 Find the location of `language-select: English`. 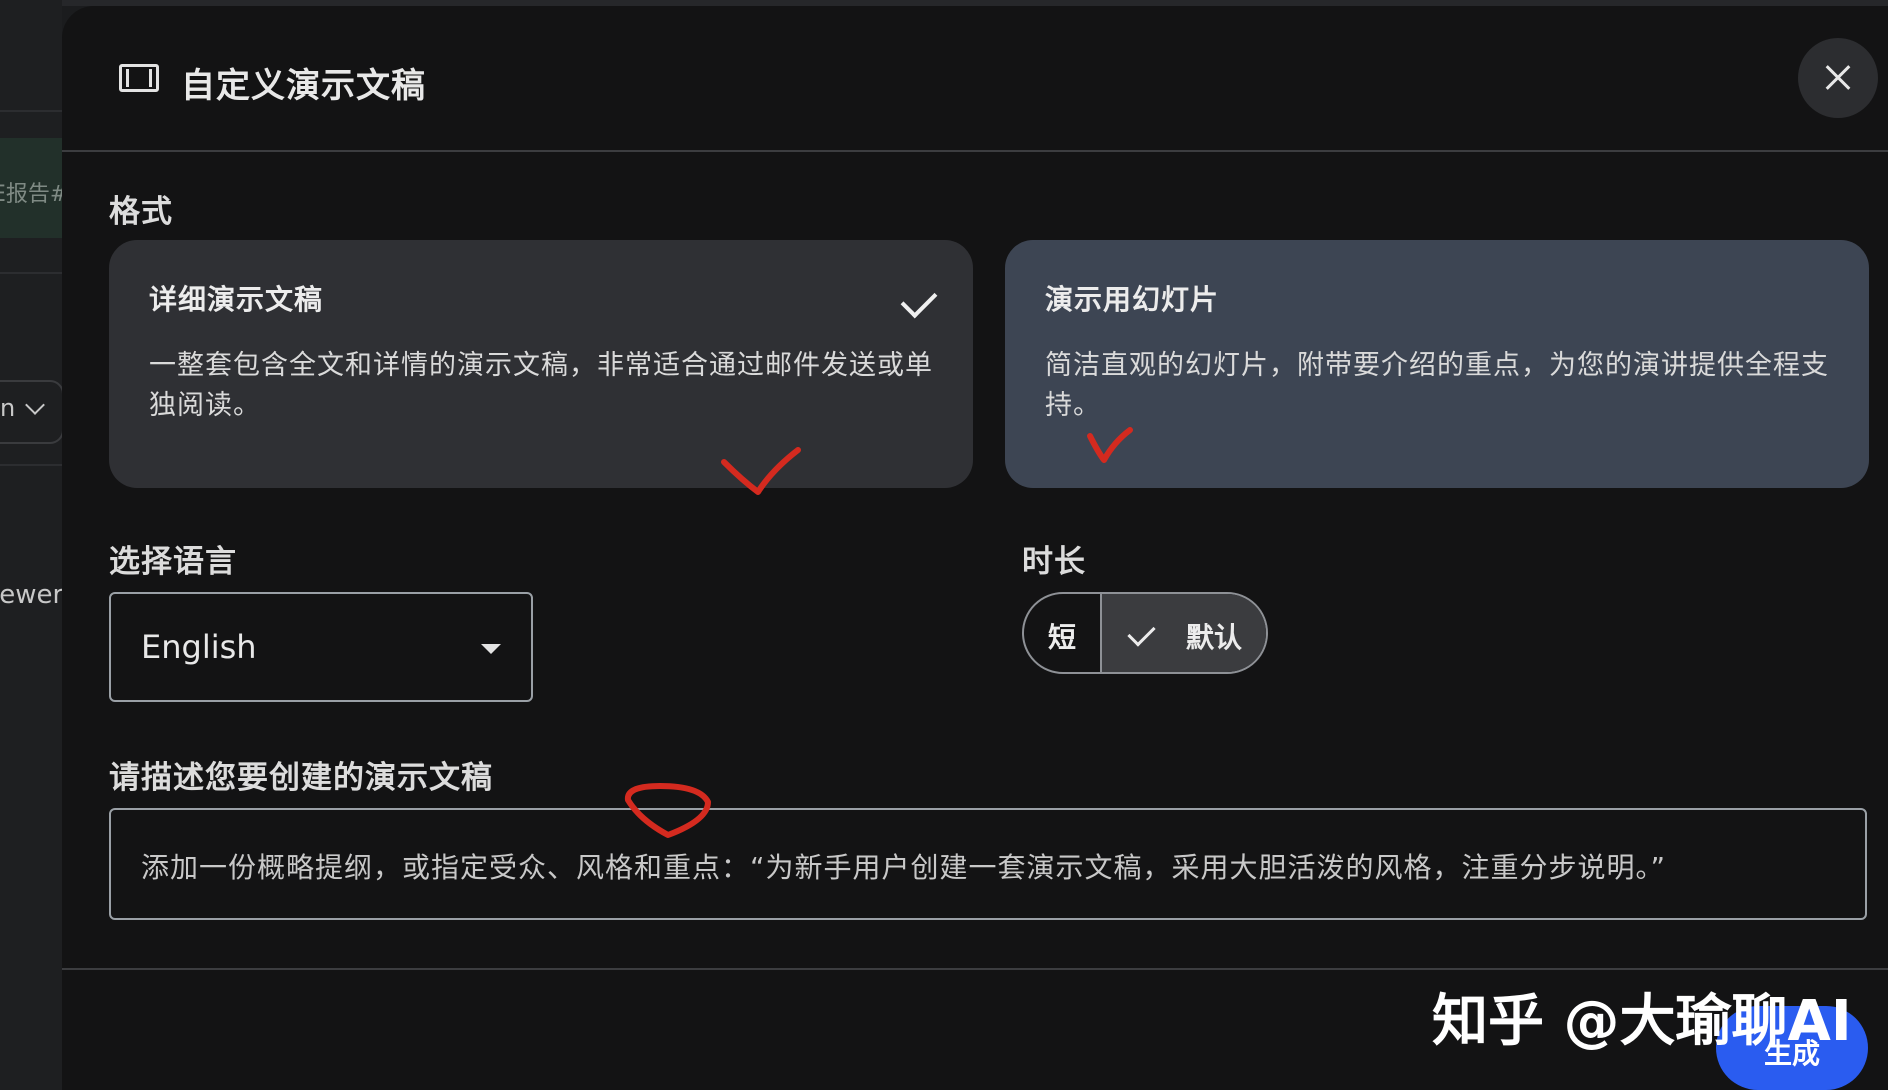

language-select: English is located at coordinates (321, 647).